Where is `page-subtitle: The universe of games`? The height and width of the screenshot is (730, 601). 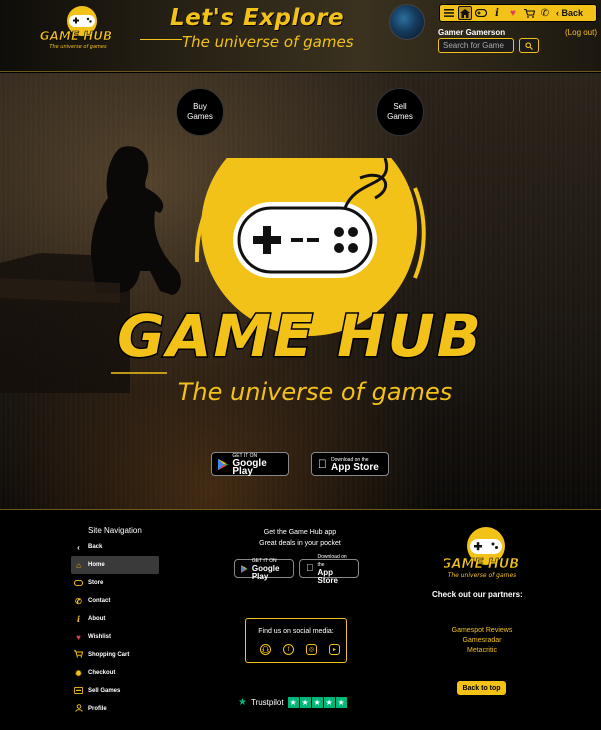 page-subtitle: The universe of games is located at coordinates (268, 42).